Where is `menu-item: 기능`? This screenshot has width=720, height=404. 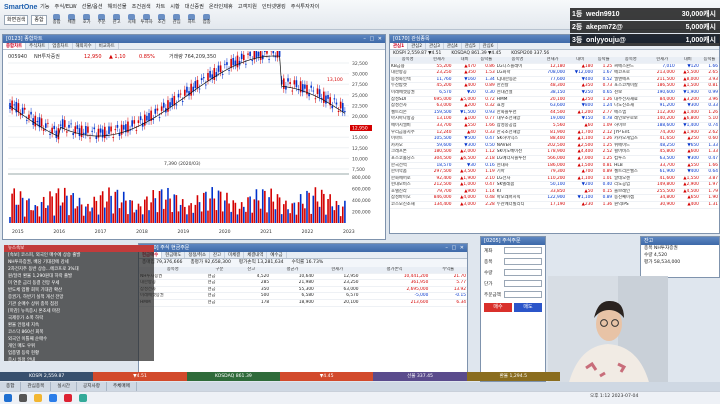
menu-item: 기능 is located at coordinates (45, 6).